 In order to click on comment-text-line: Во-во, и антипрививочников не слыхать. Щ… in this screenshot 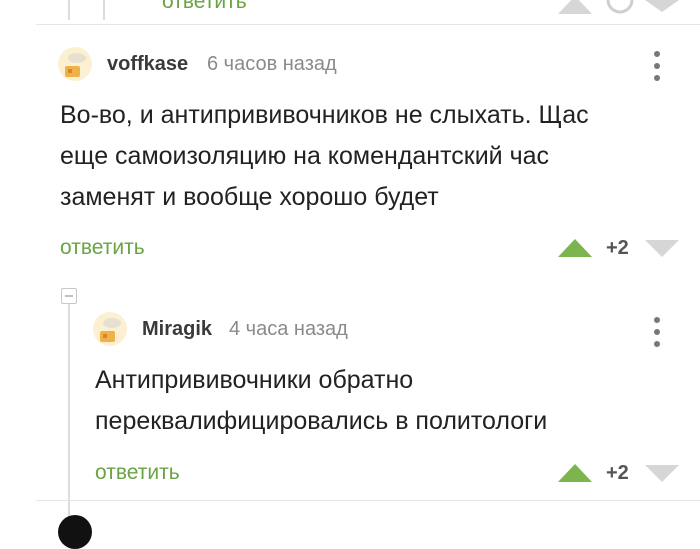, I will do `click(324, 115)`.